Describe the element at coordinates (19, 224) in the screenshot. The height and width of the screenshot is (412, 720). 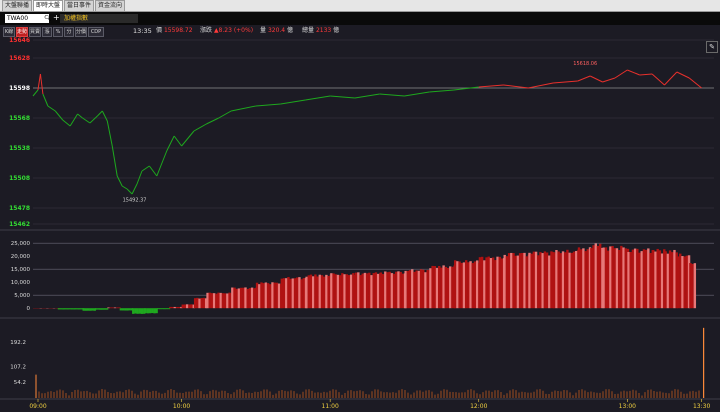
I see `price-tick-label: 15462` at that location.